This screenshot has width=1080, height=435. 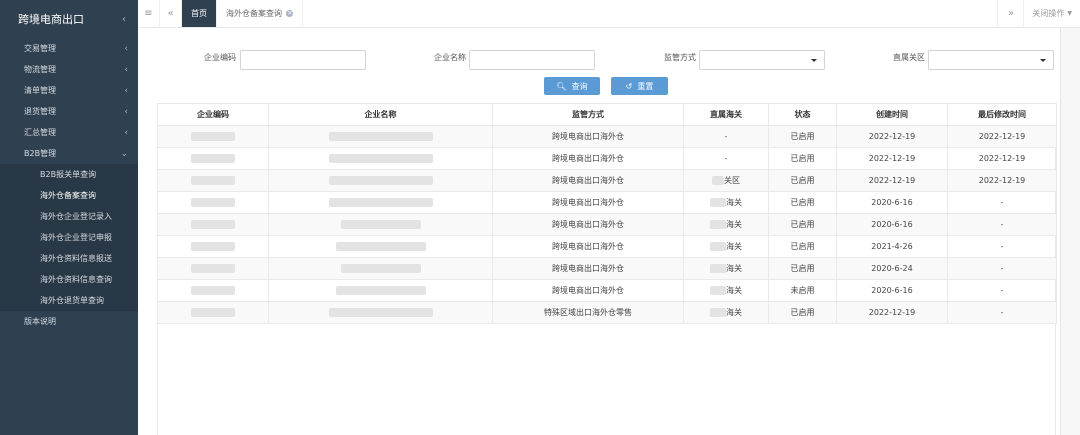 What do you see at coordinates (69, 111) in the screenshot?
I see `menu-item-returns: 退货管理 ‹` at bounding box center [69, 111].